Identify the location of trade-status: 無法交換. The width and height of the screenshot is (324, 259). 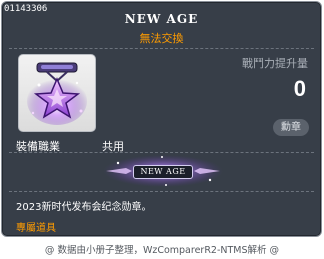
(161, 38).